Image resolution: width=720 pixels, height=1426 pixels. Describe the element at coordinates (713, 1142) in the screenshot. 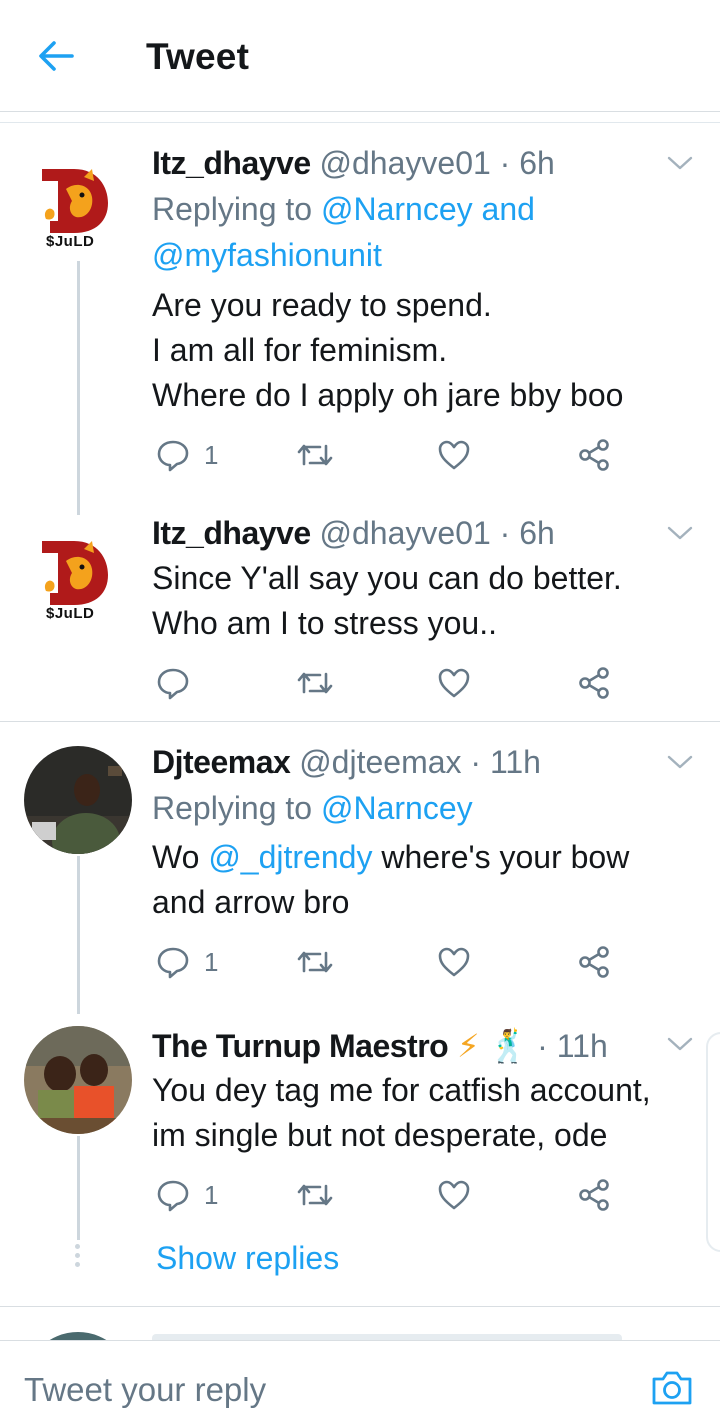

I see `scroll-indicator` at that location.